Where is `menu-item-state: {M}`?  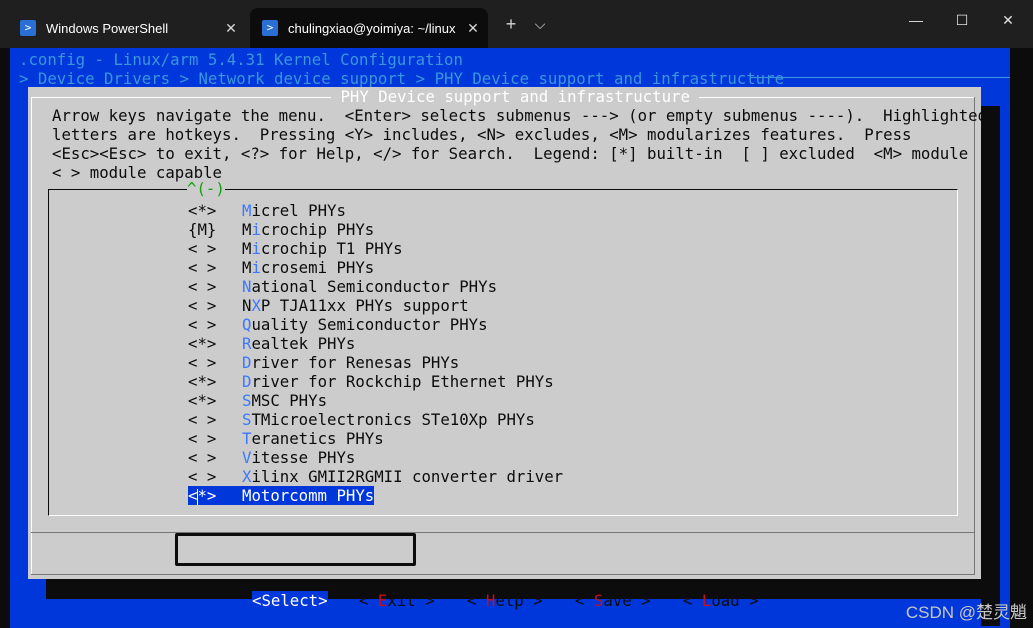 menu-item-state: {M} is located at coordinates (215, 229).